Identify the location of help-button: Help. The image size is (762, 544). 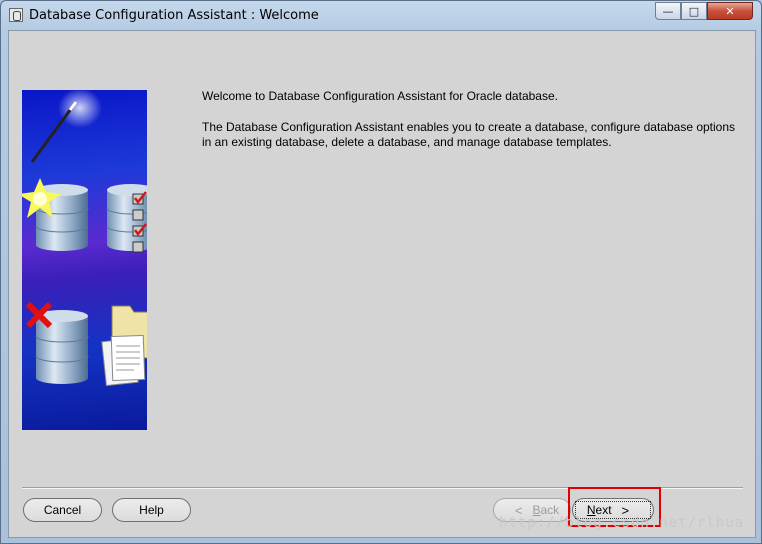
(151, 510).